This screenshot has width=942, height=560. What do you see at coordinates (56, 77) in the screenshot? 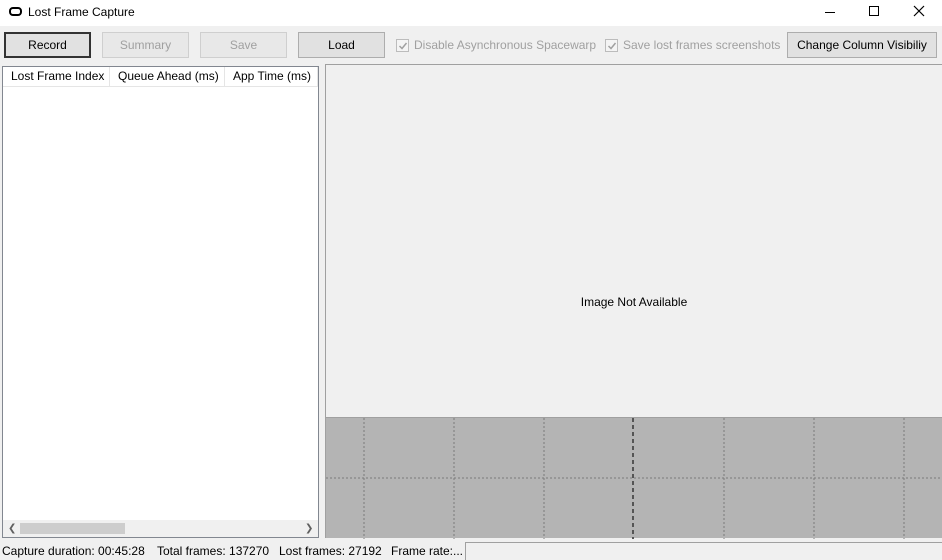
I see `column-header-lost-frame-index: Lost Frame Index` at bounding box center [56, 77].